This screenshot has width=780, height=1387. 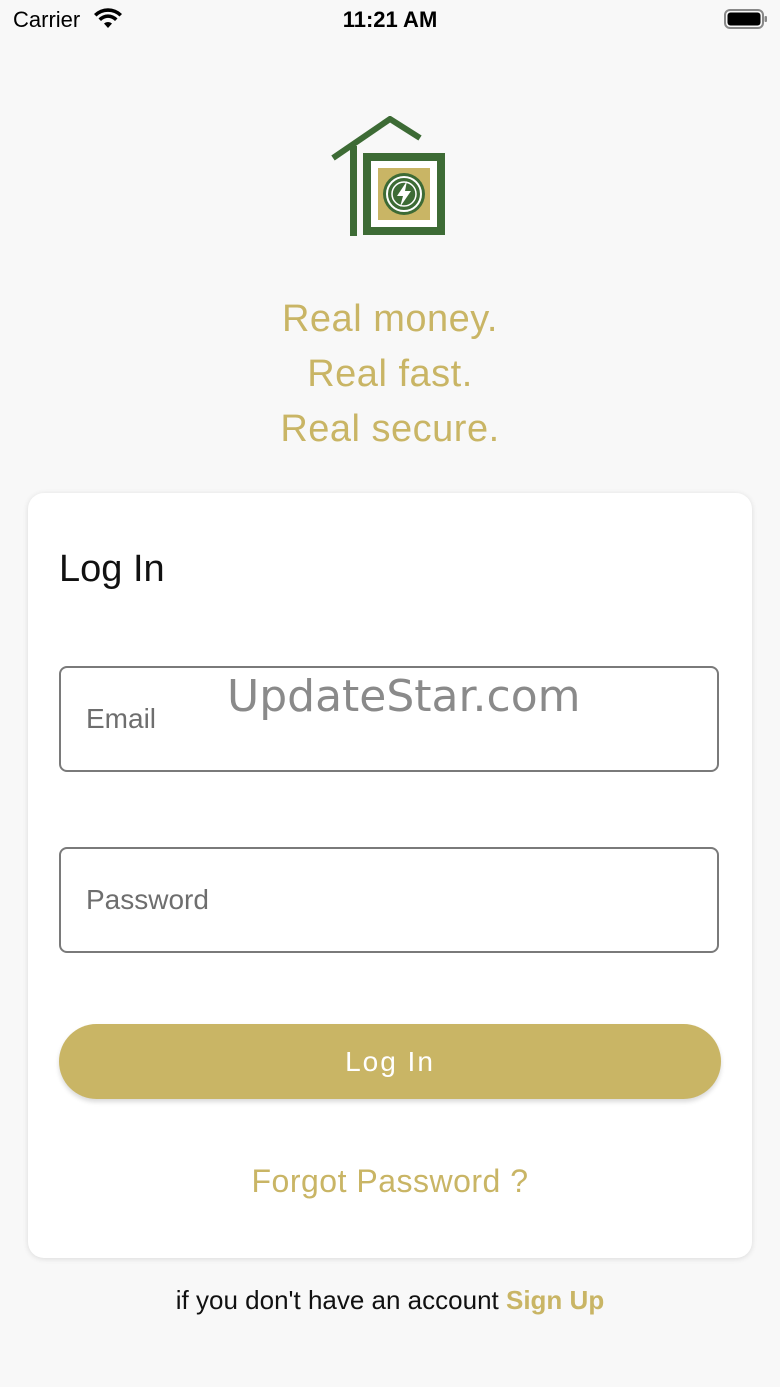 What do you see at coordinates (390, 1061) in the screenshot?
I see `login-button: Log In` at bounding box center [390, 1061].